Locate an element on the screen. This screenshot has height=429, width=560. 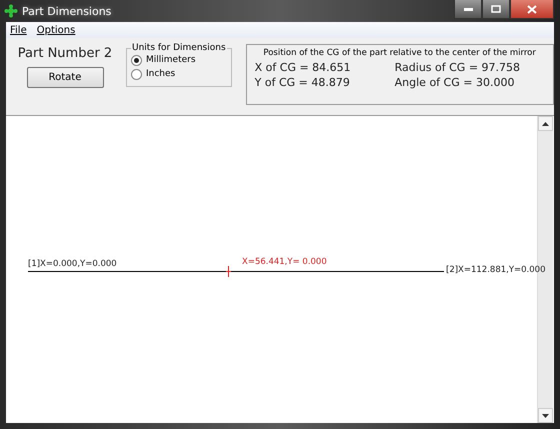
scroll-up-button is located at coordinates (545, 123).